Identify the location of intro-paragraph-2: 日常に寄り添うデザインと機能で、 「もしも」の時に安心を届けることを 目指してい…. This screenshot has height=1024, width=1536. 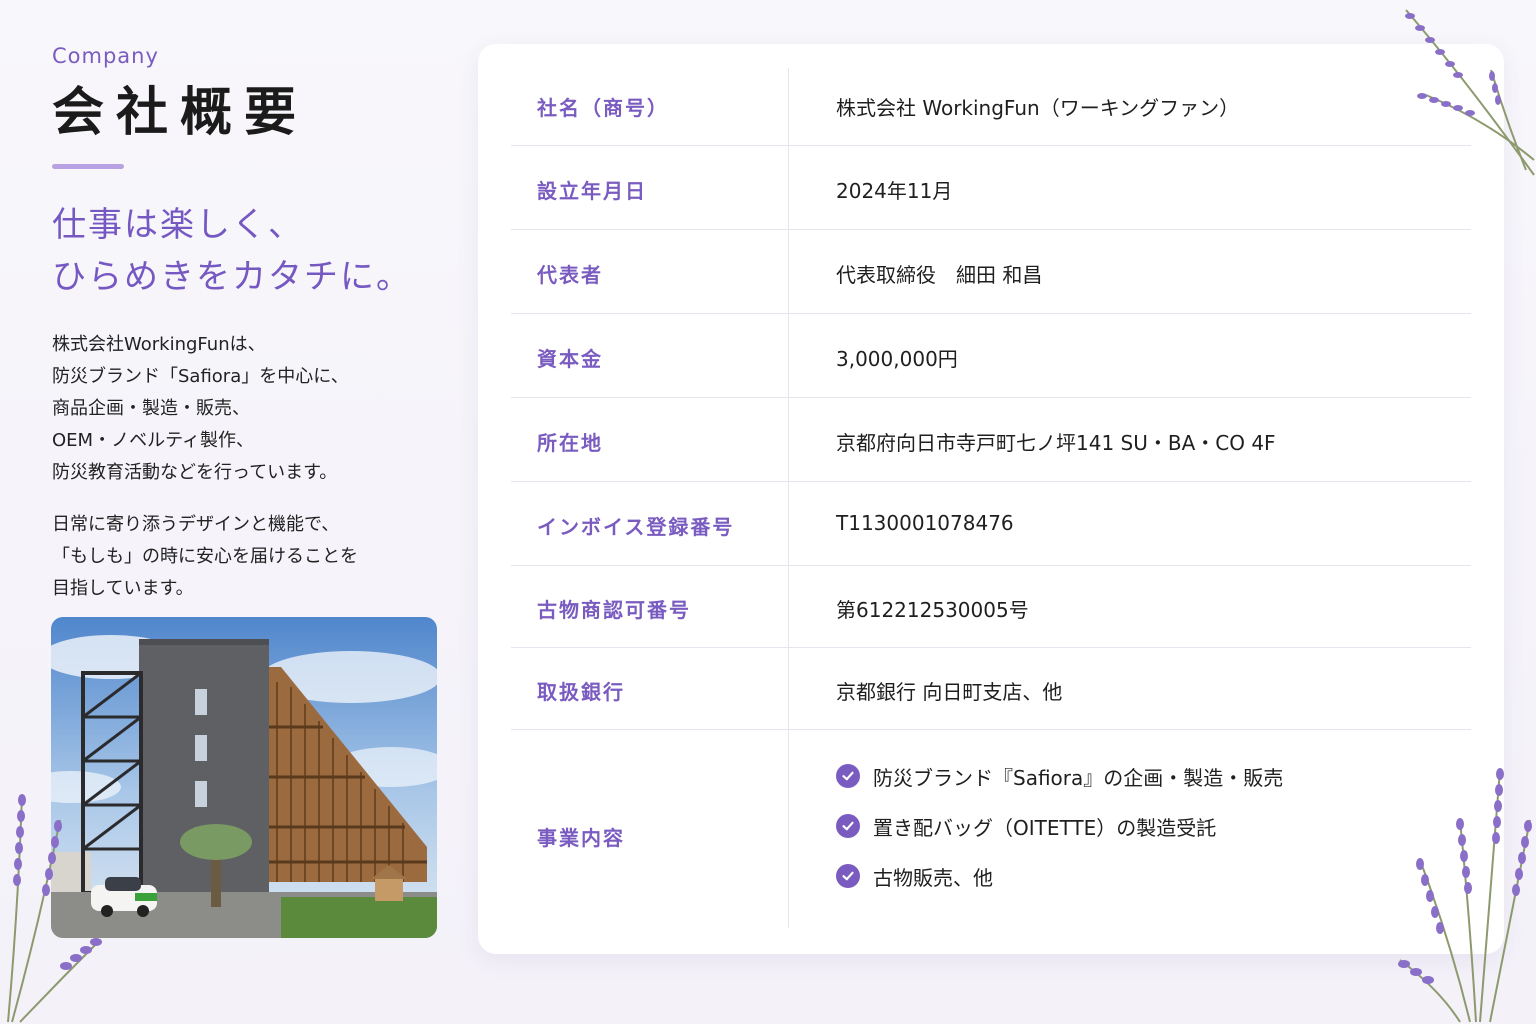
(247, 557).